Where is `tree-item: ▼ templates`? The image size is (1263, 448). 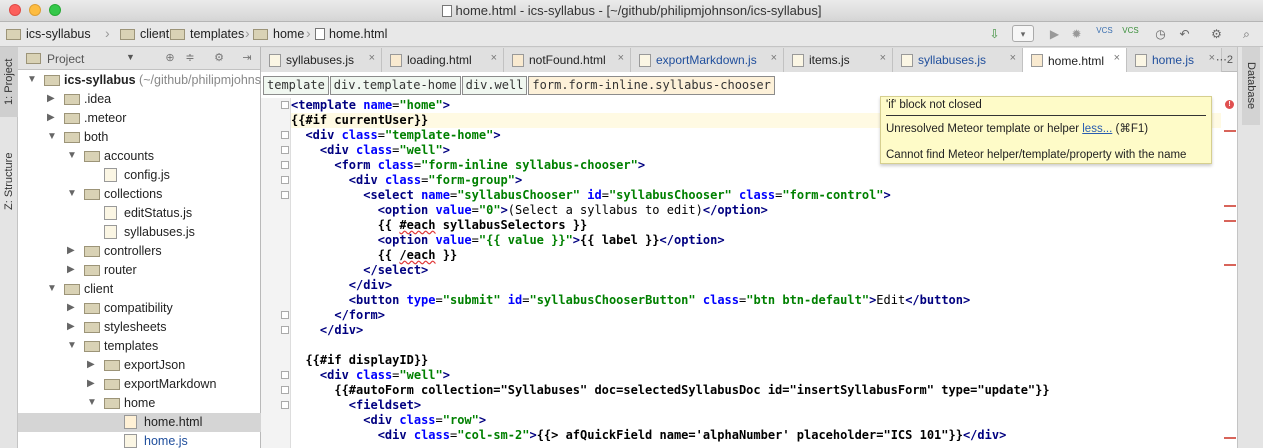 tree-item: ▼ templates is located at coordinates (139, 346).